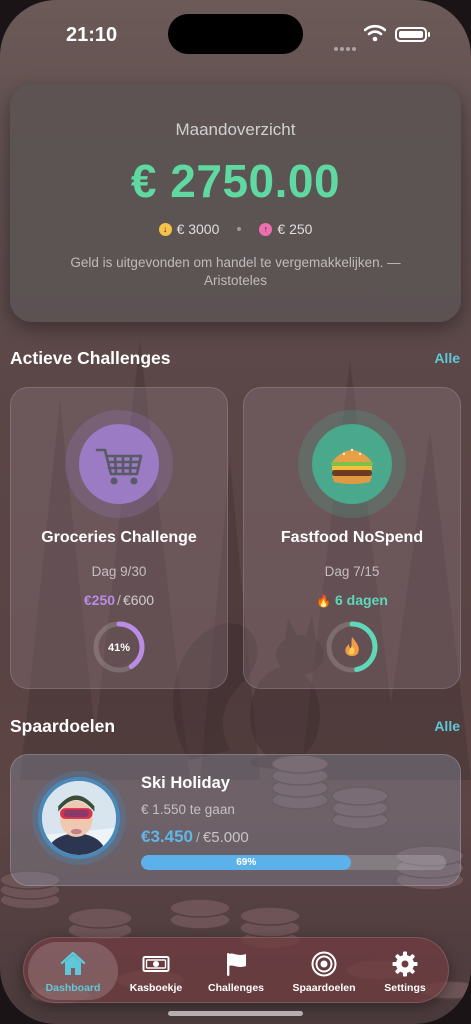 The width and height of the screenshot is (471, 1024). I want to click on goal-amounts: €3.450/€5.000, so click(195, 837).